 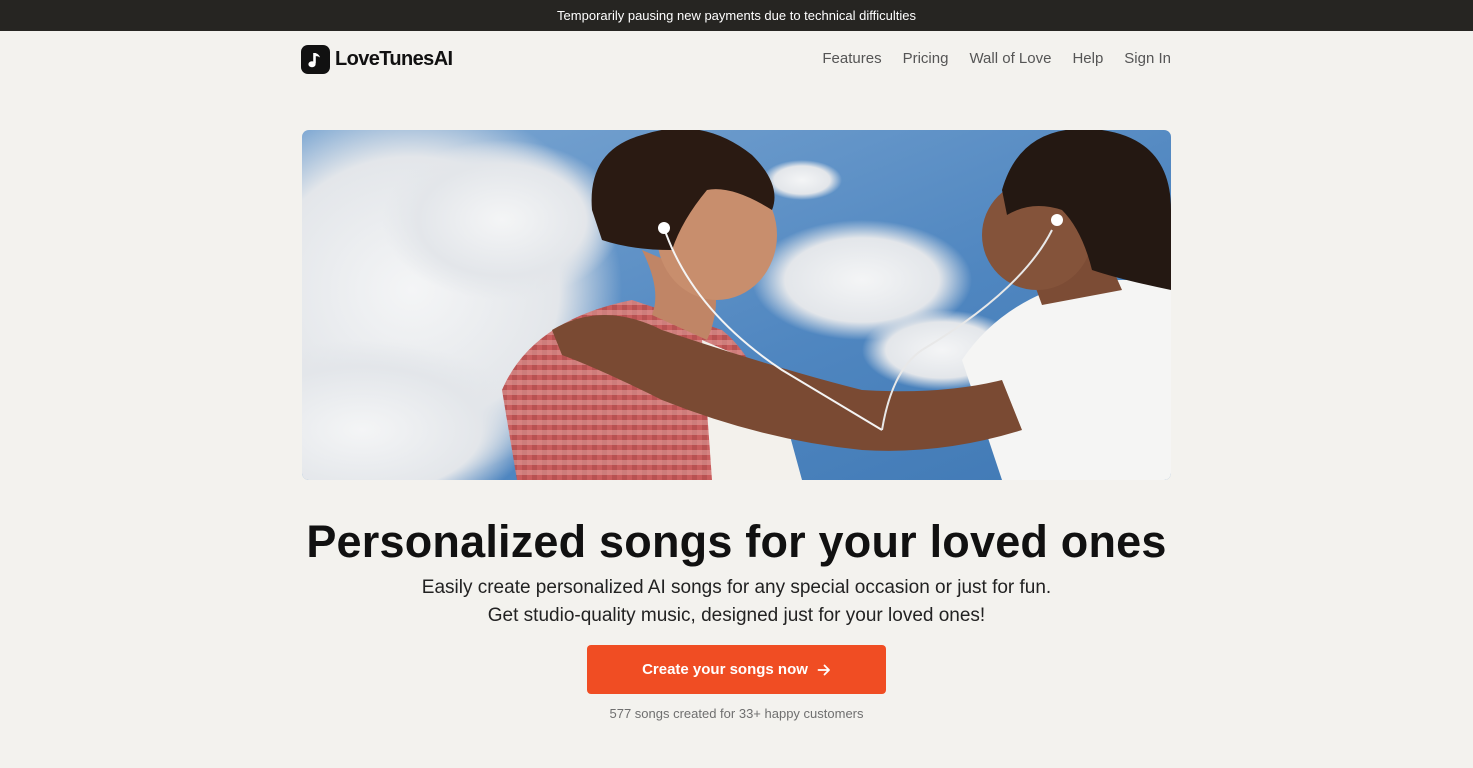 I want to click on create-songs-button: Create your songs now, so click(x=736, y=669).